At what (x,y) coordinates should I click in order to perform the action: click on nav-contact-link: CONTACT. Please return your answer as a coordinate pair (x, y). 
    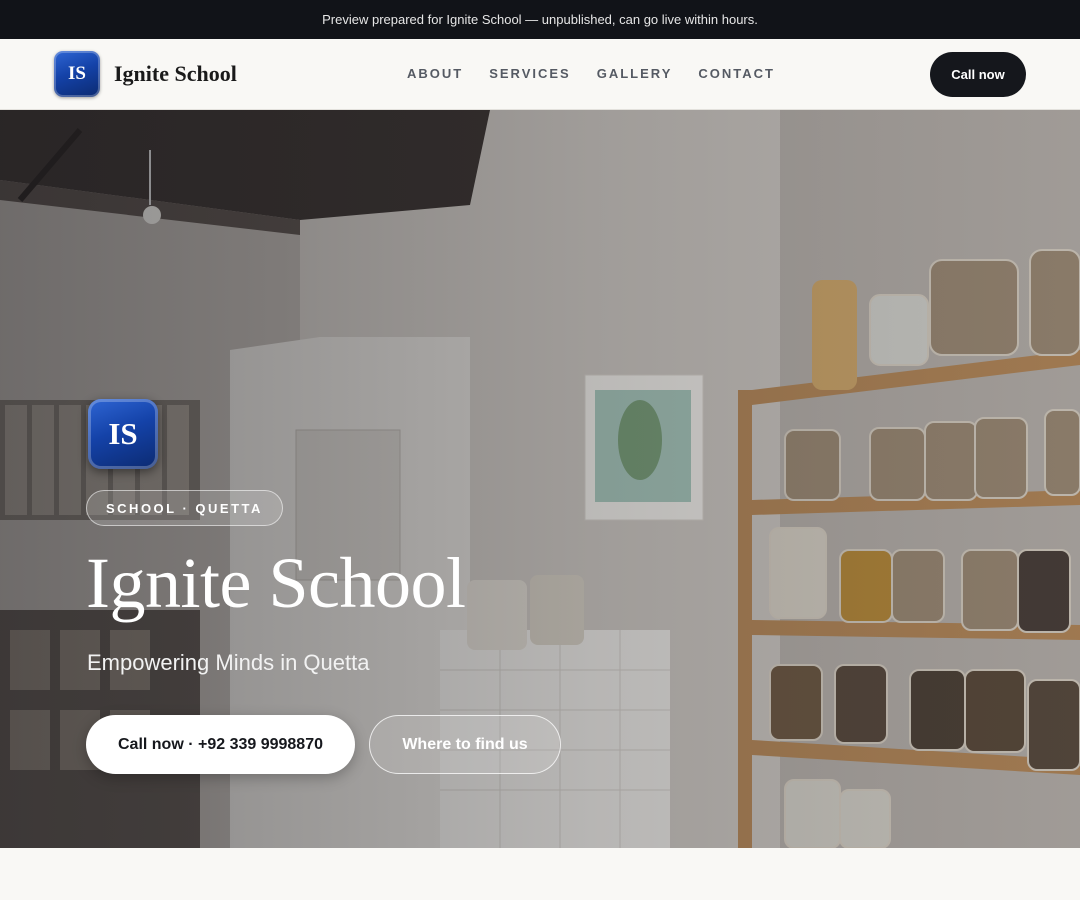
    Looking at the image, I should click on (736, 73).